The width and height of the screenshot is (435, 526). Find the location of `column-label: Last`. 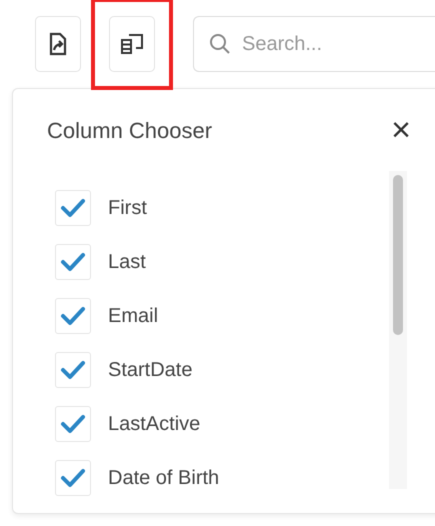

column-label: Last is located at coordinates (127, 262).